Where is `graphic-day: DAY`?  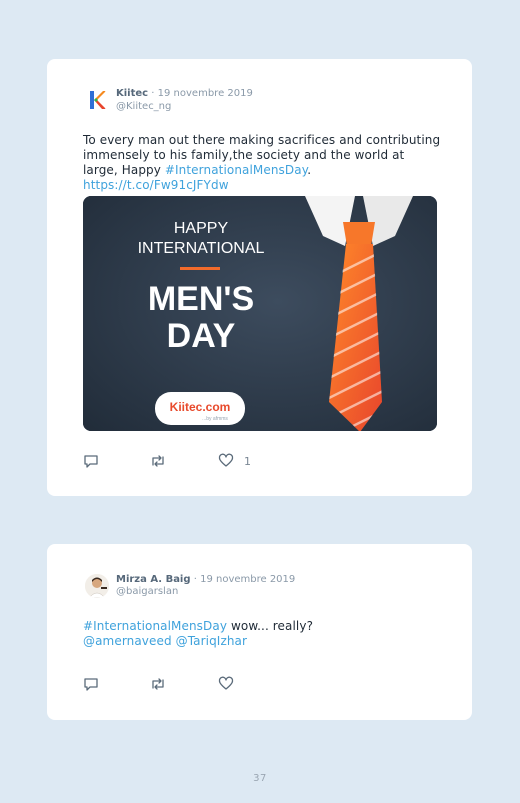 graphic-day: DAY is located at coordinates (201, 336).